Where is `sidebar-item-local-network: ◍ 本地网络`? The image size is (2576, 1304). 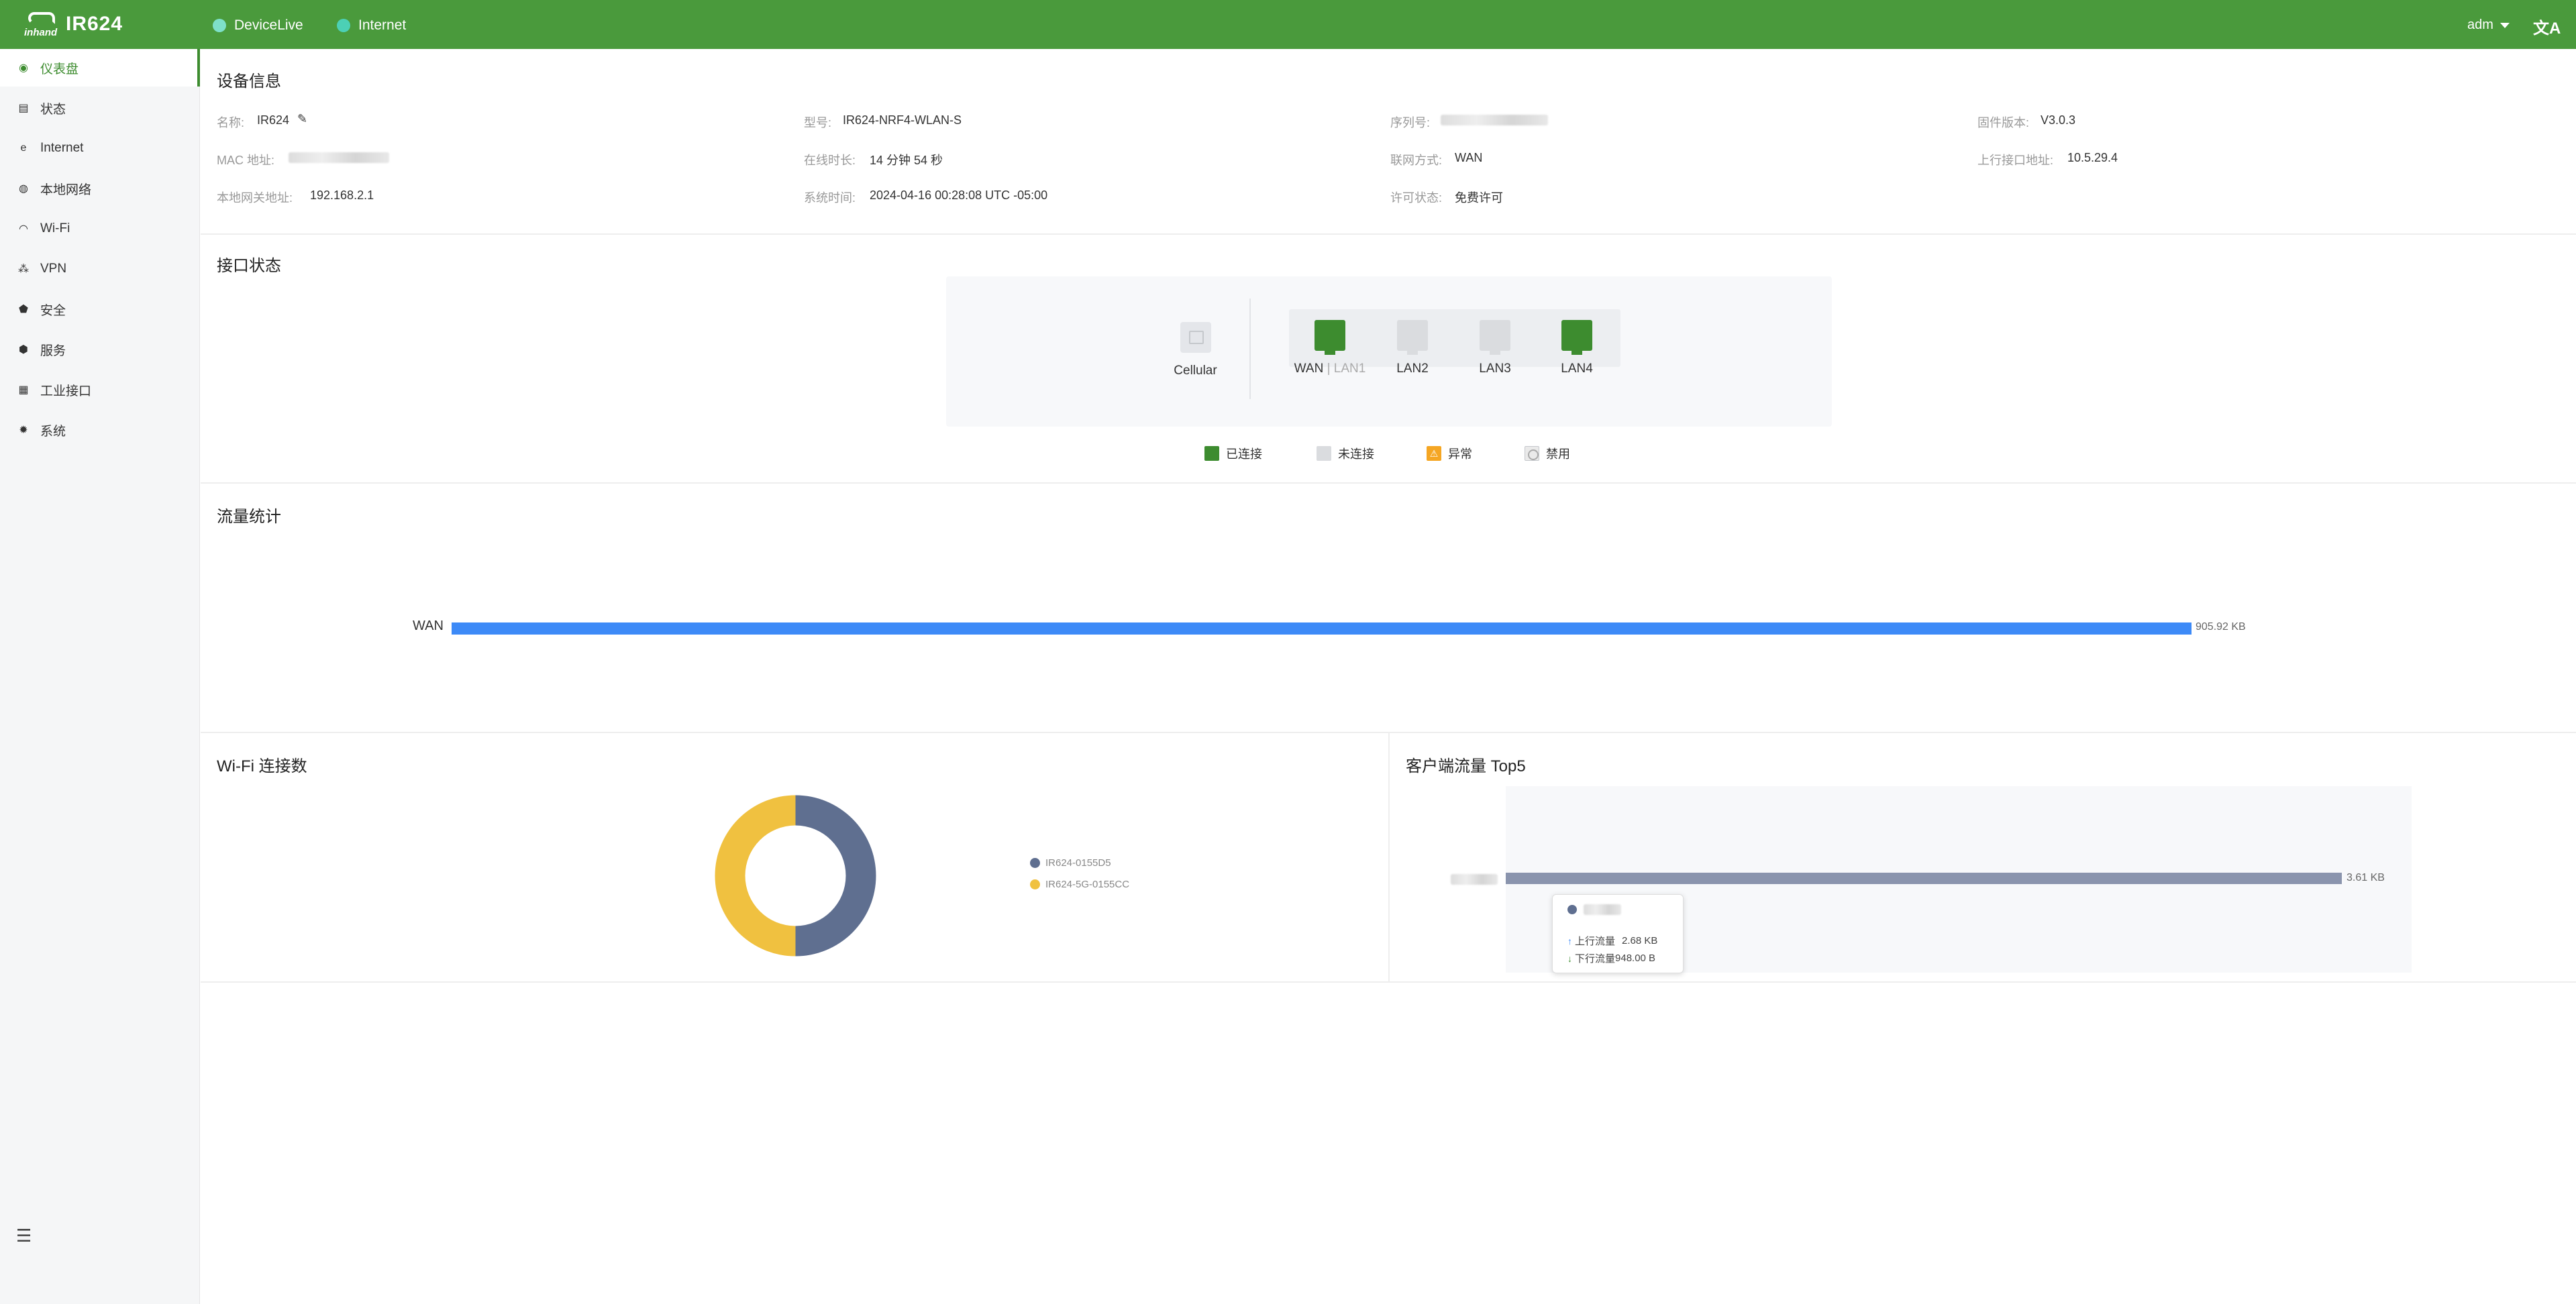 sidebar-item-local-network: ◍ 本地网络 is located at coordinates (100, 188).